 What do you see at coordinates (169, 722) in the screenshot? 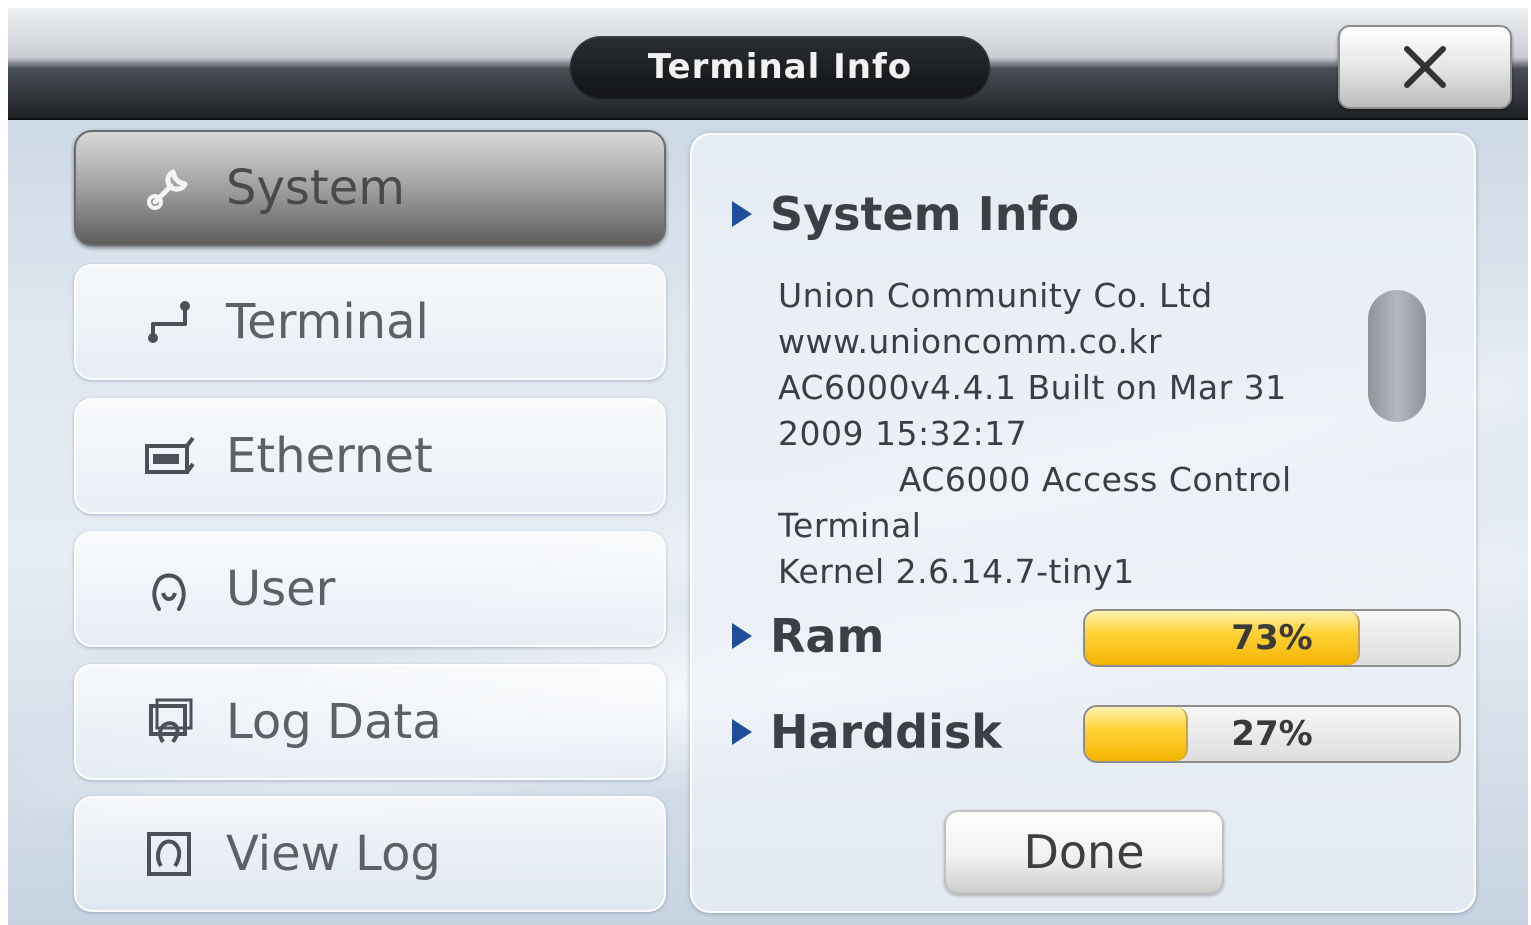
I see `log-data-icon` at bounding box center [169, 722].